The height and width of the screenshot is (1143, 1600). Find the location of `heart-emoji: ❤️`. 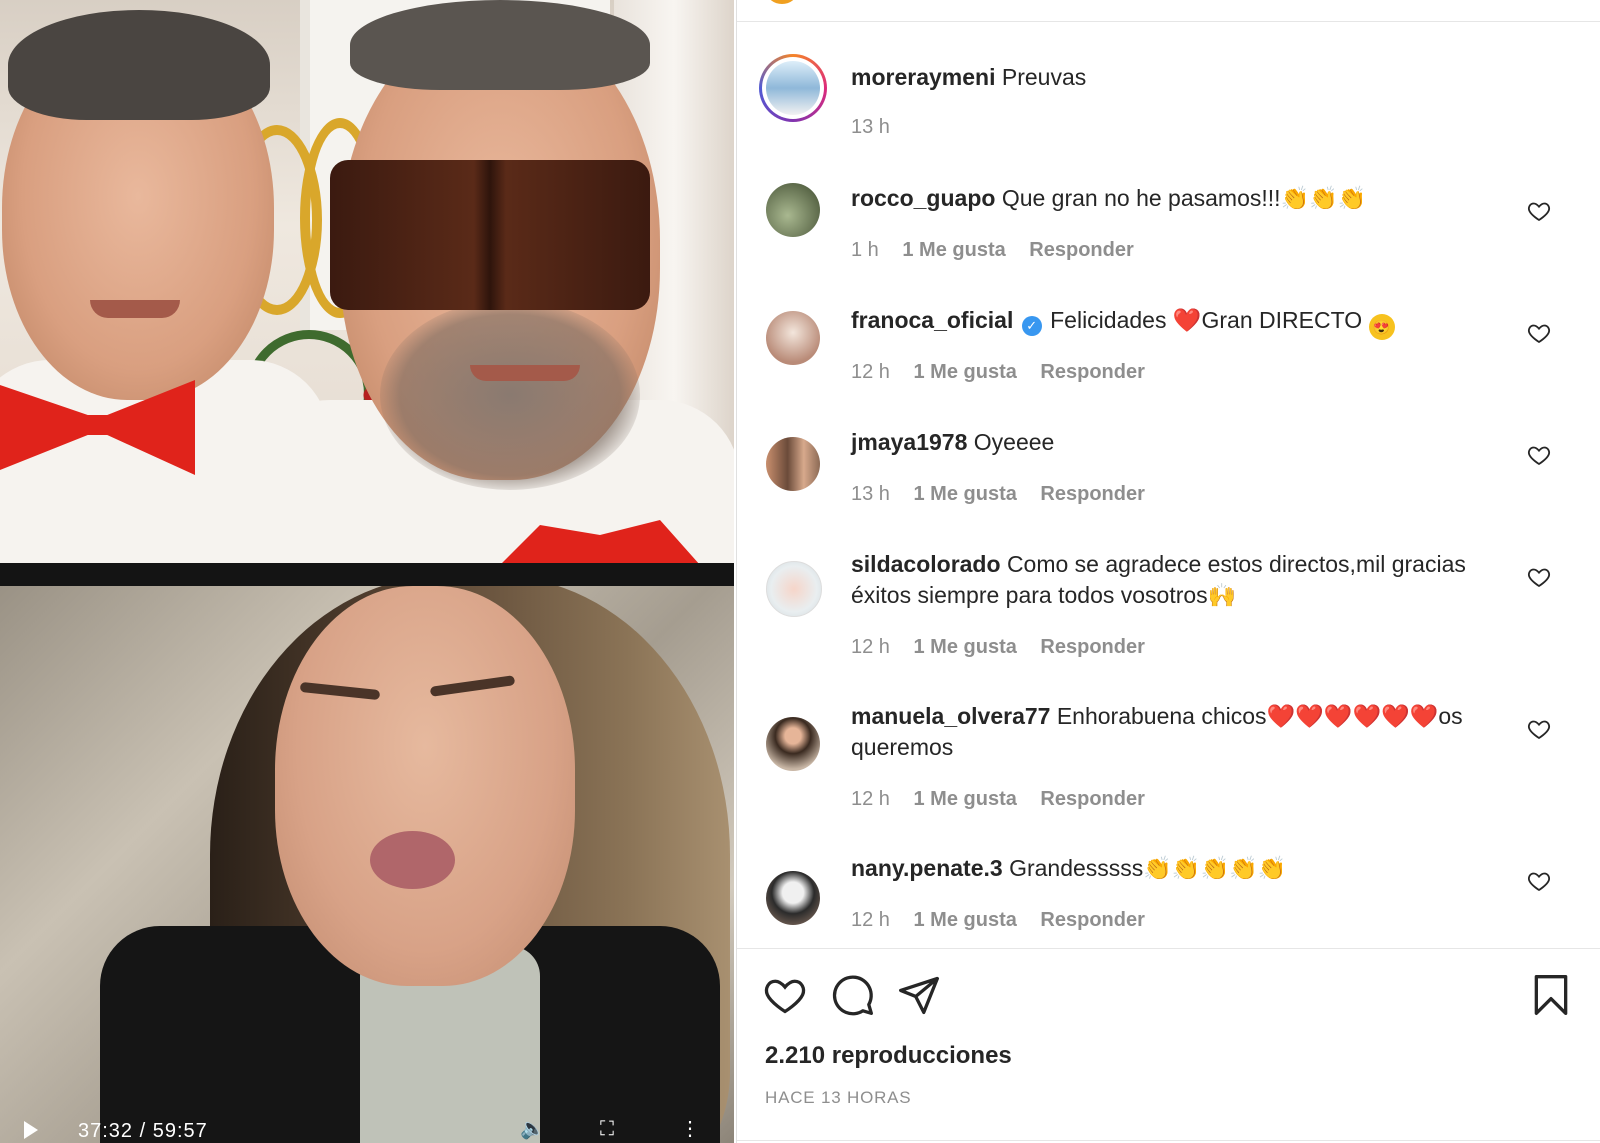

heart-emoji: ❤️ is located at coordinates (1187, 320).